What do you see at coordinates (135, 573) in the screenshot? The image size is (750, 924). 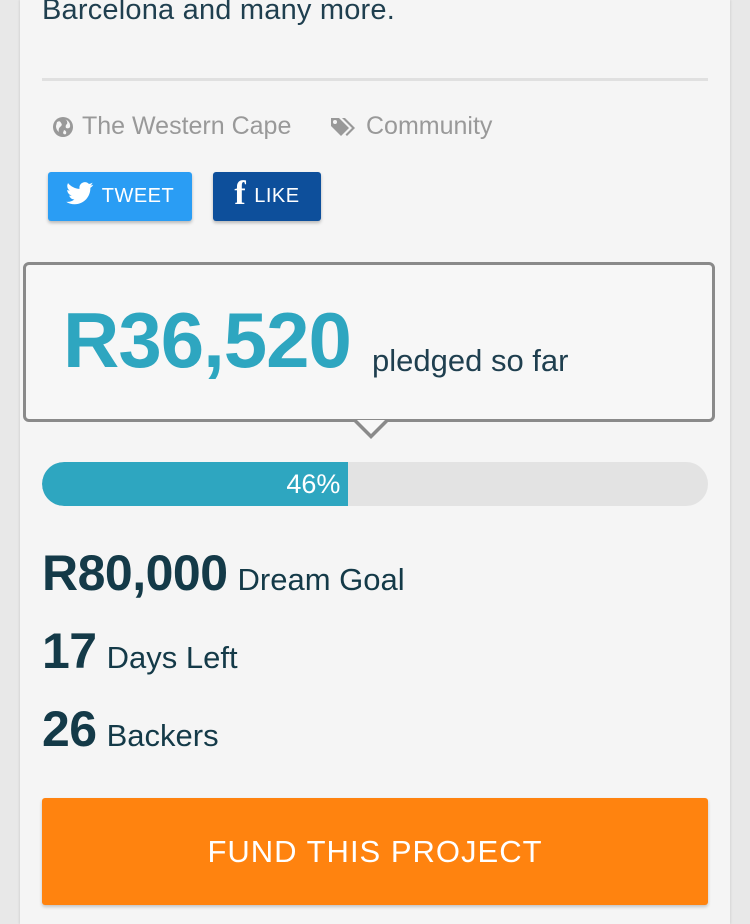 I see `goal-amount: R80,000` at bounding box center [135, 573].